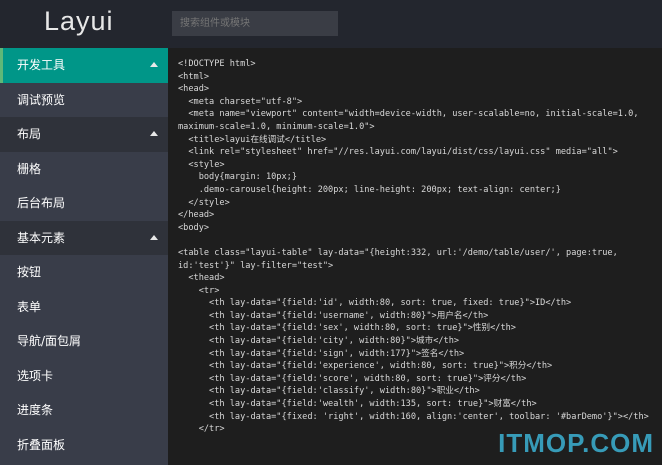  Describe the element at coordinates (49, 341) in the screenshot. I see `sidebar-item-label: 导航/面包屑` at that location.